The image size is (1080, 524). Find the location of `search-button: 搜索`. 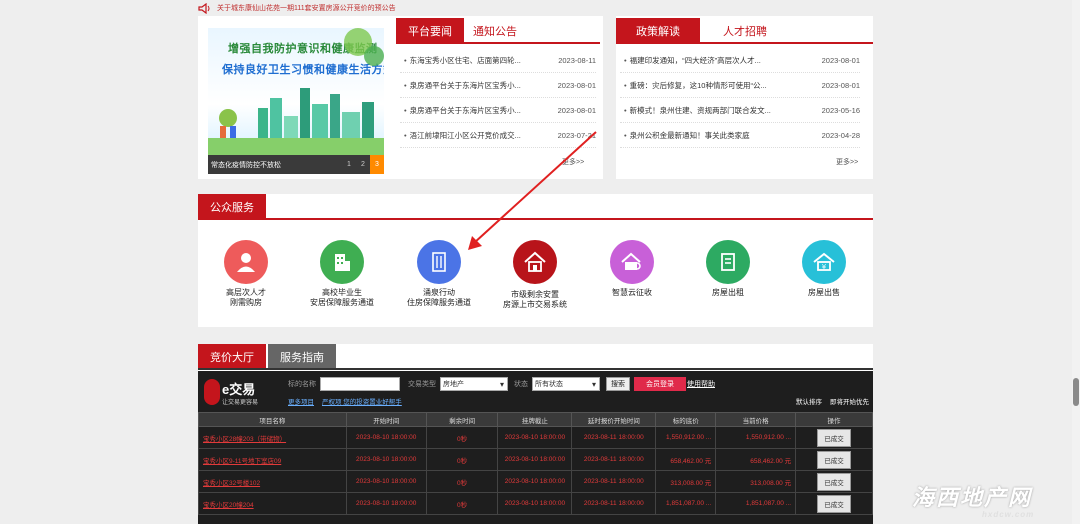

search-button: 搜索 is located at coordinates (618, 384).